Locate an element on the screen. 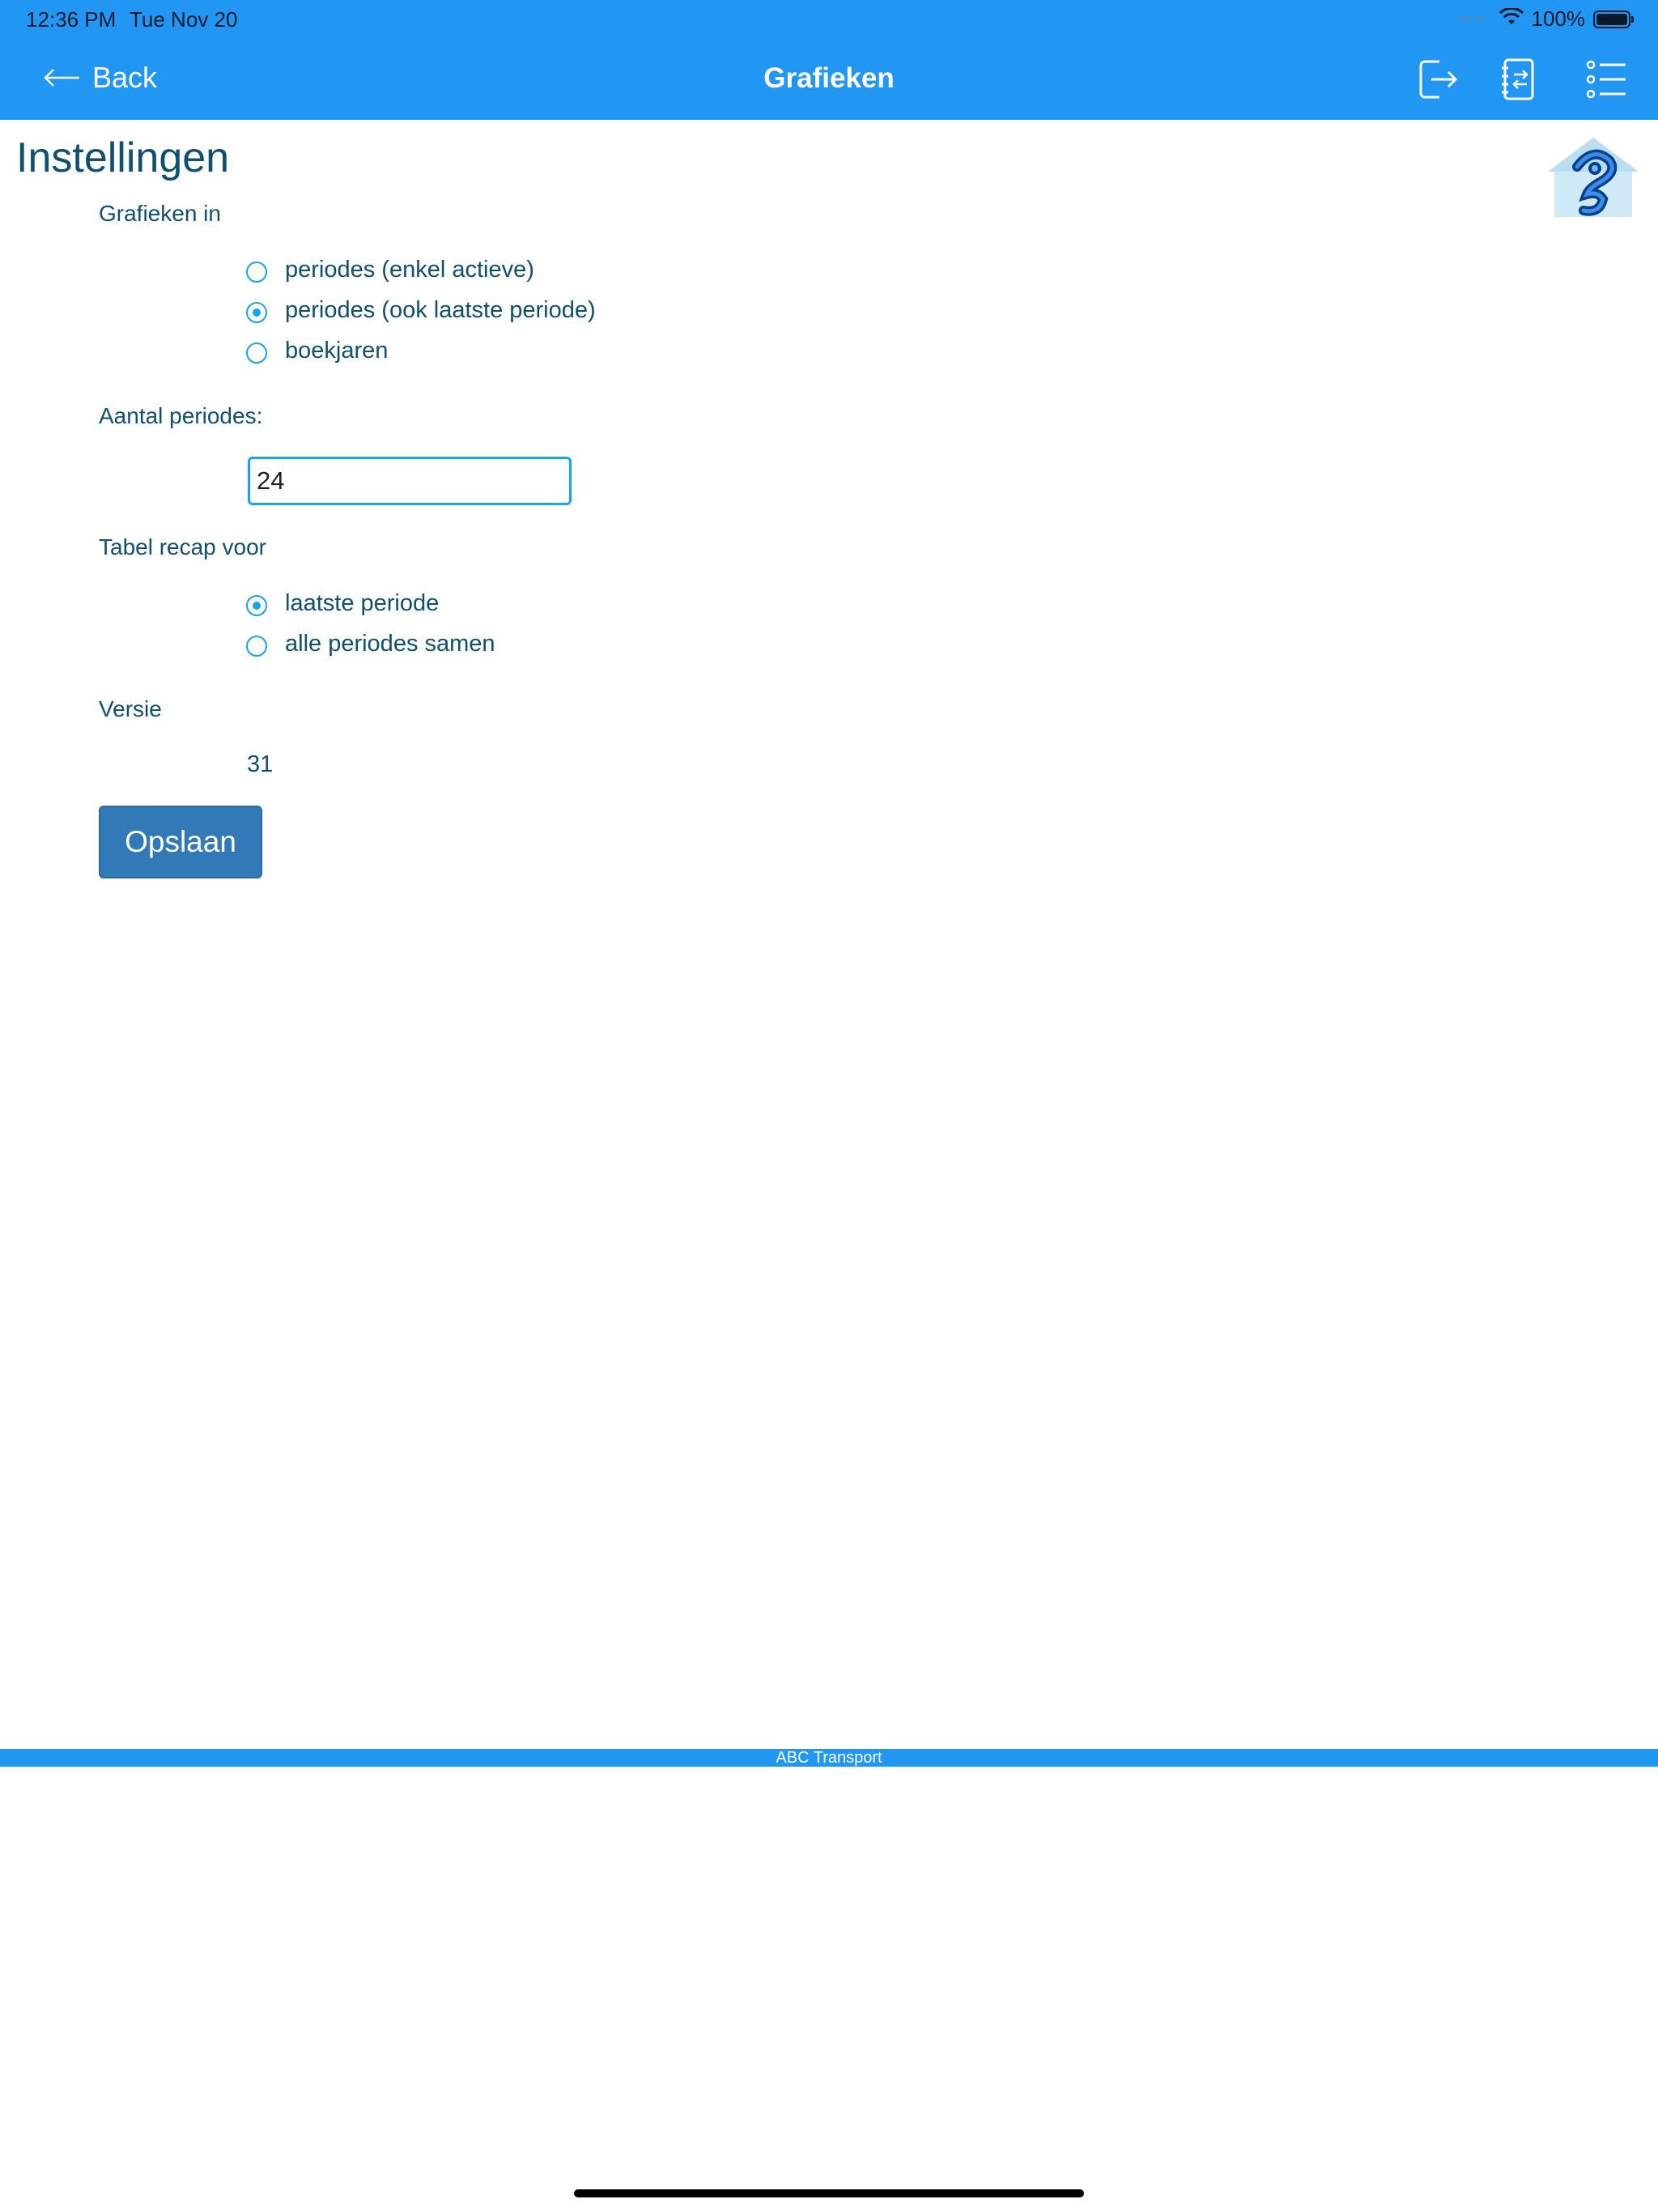 This screenshot has width=1658, height=2212. status-indicators: •••• 100% is located at coordinates (1546, 19).